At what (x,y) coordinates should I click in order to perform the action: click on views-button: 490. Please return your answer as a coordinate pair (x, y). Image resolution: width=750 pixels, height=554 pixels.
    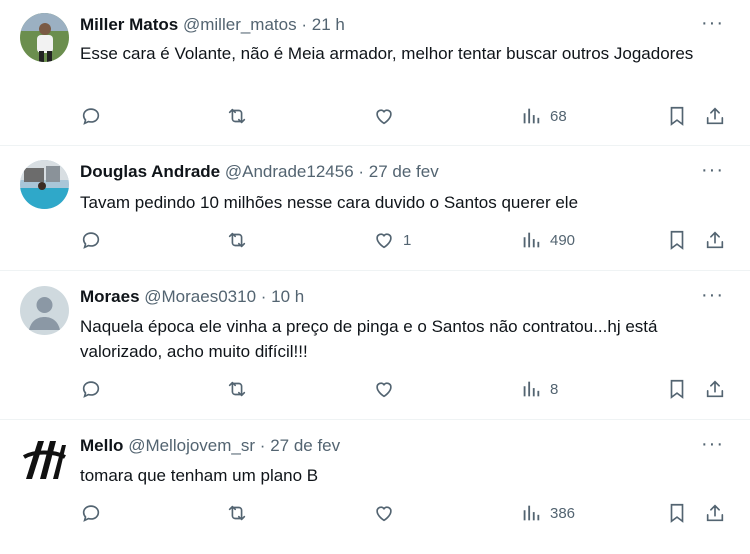
    Looking at the image, I should click on (547, 240).